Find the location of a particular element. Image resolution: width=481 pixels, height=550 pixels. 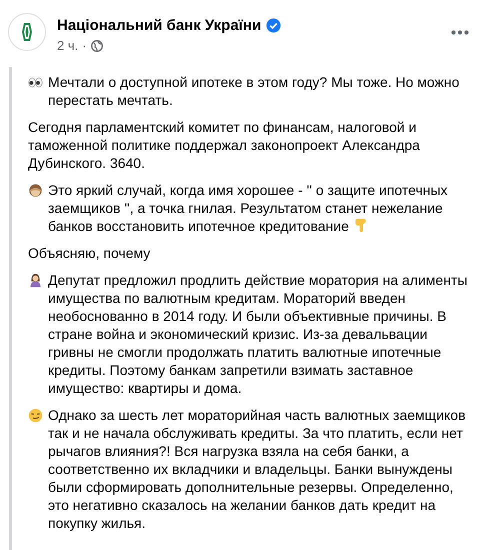

eyes-emoji-icon is located at coordinates (35, 82).